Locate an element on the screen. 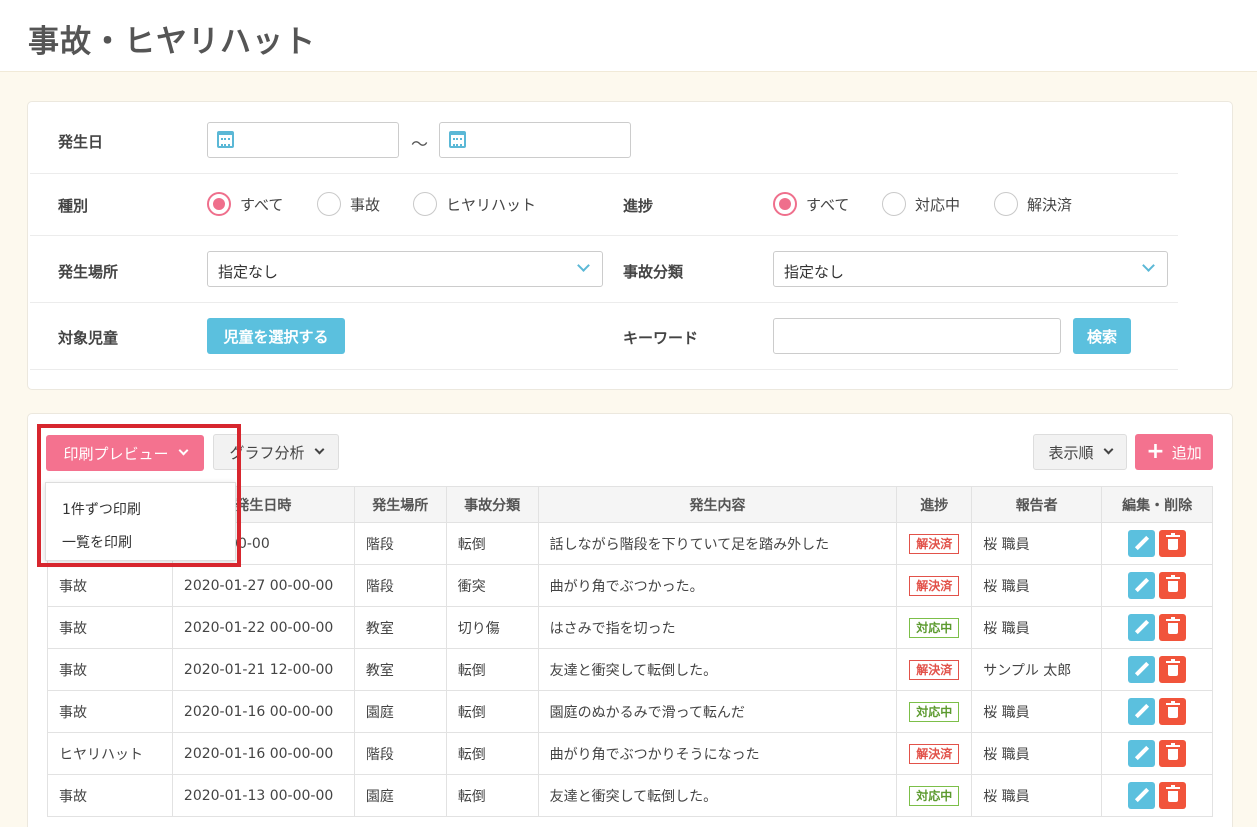 The image size is (1257, 827). print-menu-item-individual: 1件ずつ印刷 is located at coordinates (101, 509).